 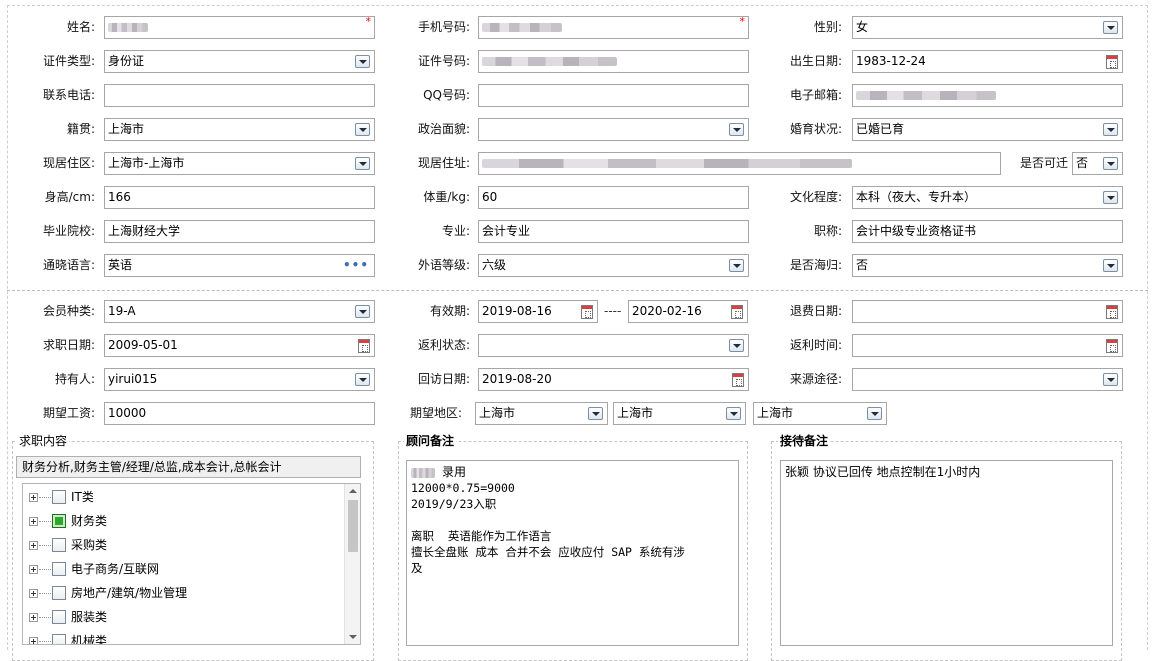 What do you see at coordinates (987, 231) in the screenshot?
I see `job-title-field: 会计中级专业资格证书` at bounding box center [987, 231].